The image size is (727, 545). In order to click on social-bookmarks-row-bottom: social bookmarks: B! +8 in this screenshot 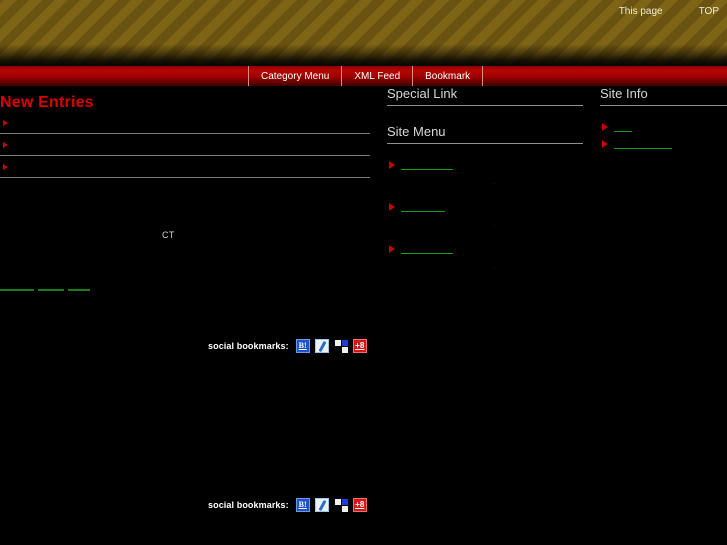, I will do `click(287, 505)`.